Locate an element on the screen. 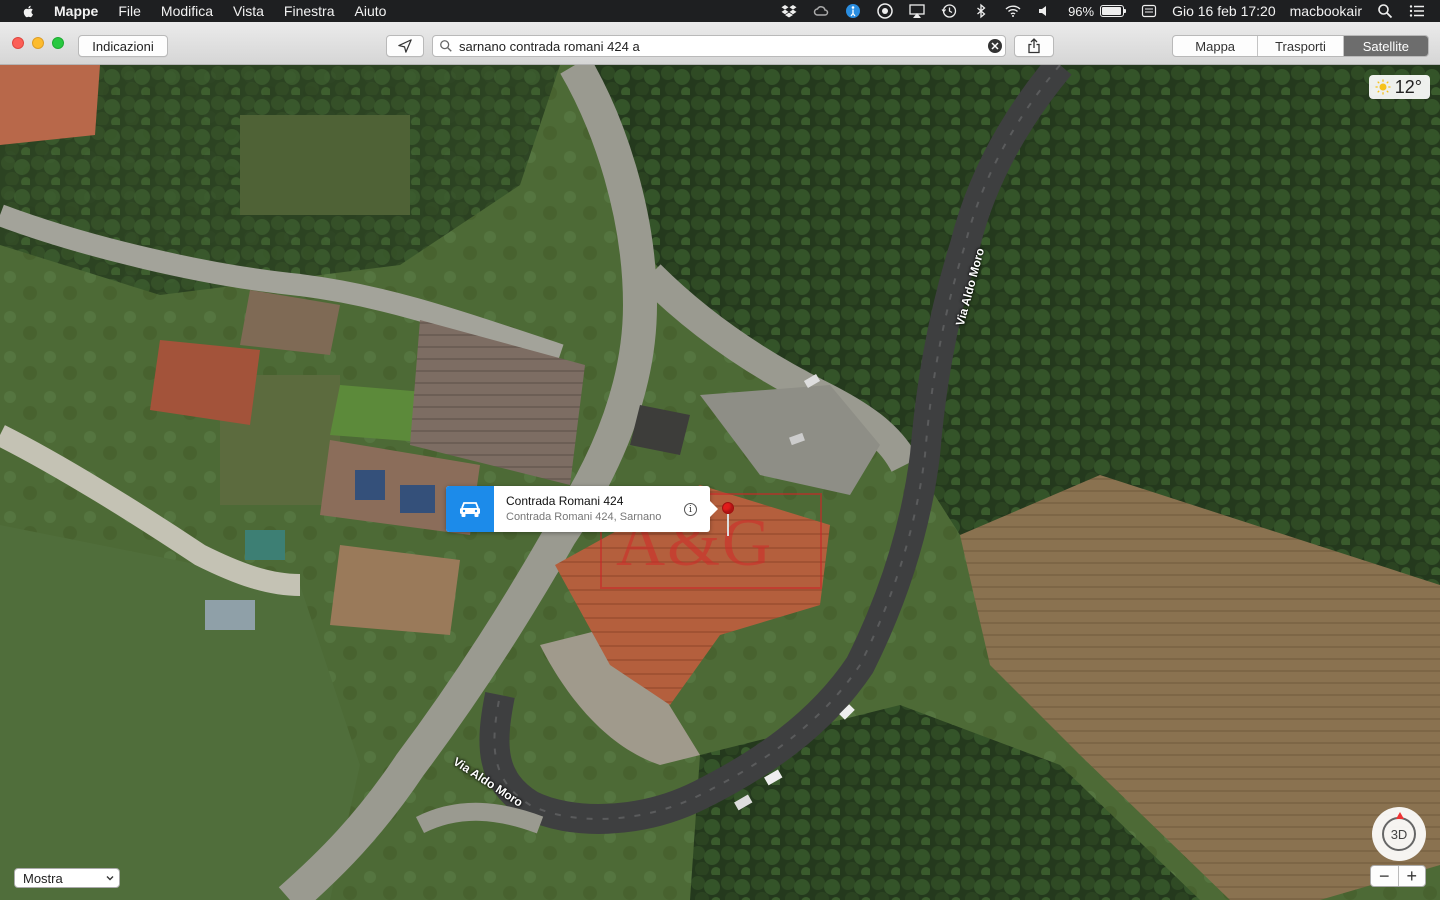  segment-trasporti: Trasporti is located at coordinates (1301, 46).